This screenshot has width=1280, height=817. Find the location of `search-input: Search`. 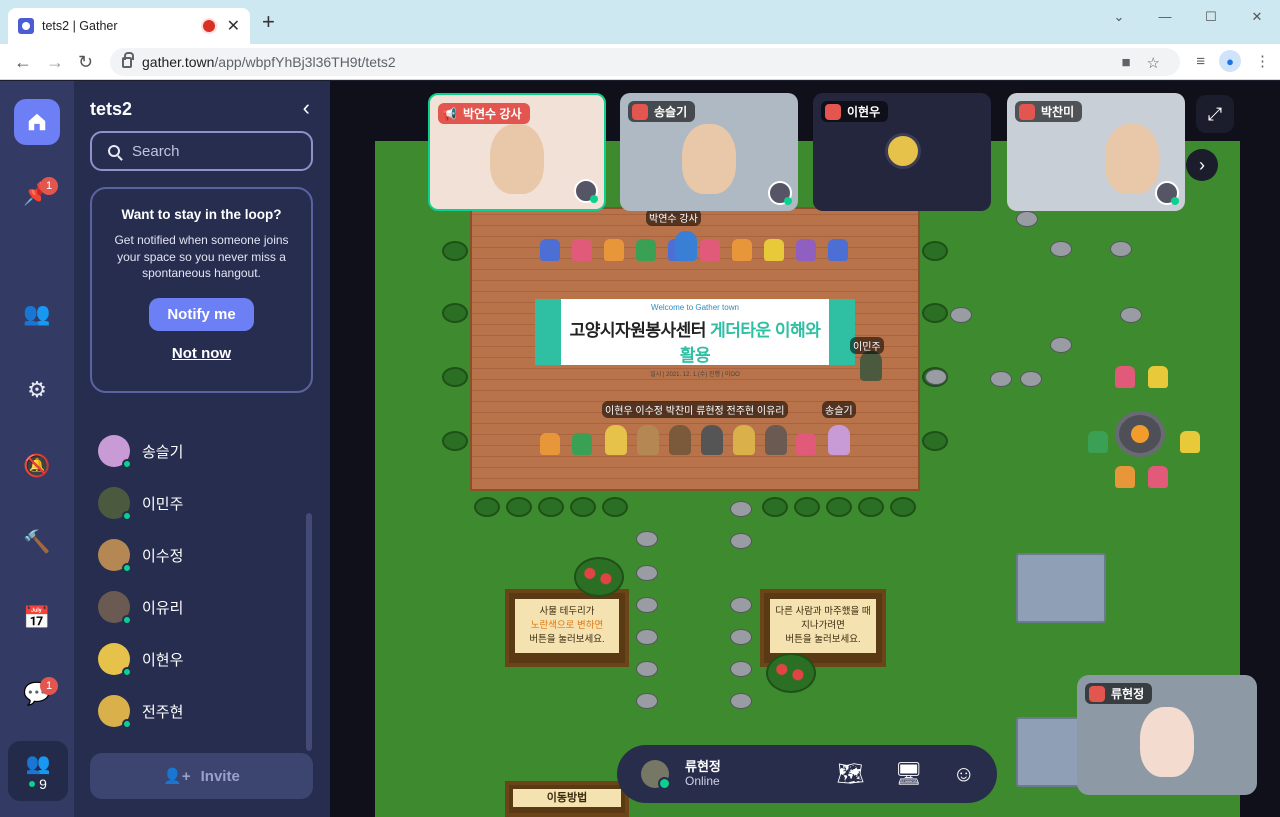

search-input: Search is located at coordinates (201, 151).